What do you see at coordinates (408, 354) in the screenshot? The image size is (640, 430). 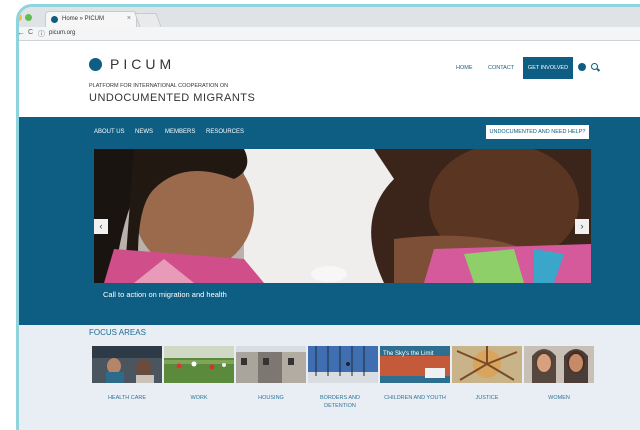 I see `svg-text: The Sky's the Limit` at bounding box center [408, 354].